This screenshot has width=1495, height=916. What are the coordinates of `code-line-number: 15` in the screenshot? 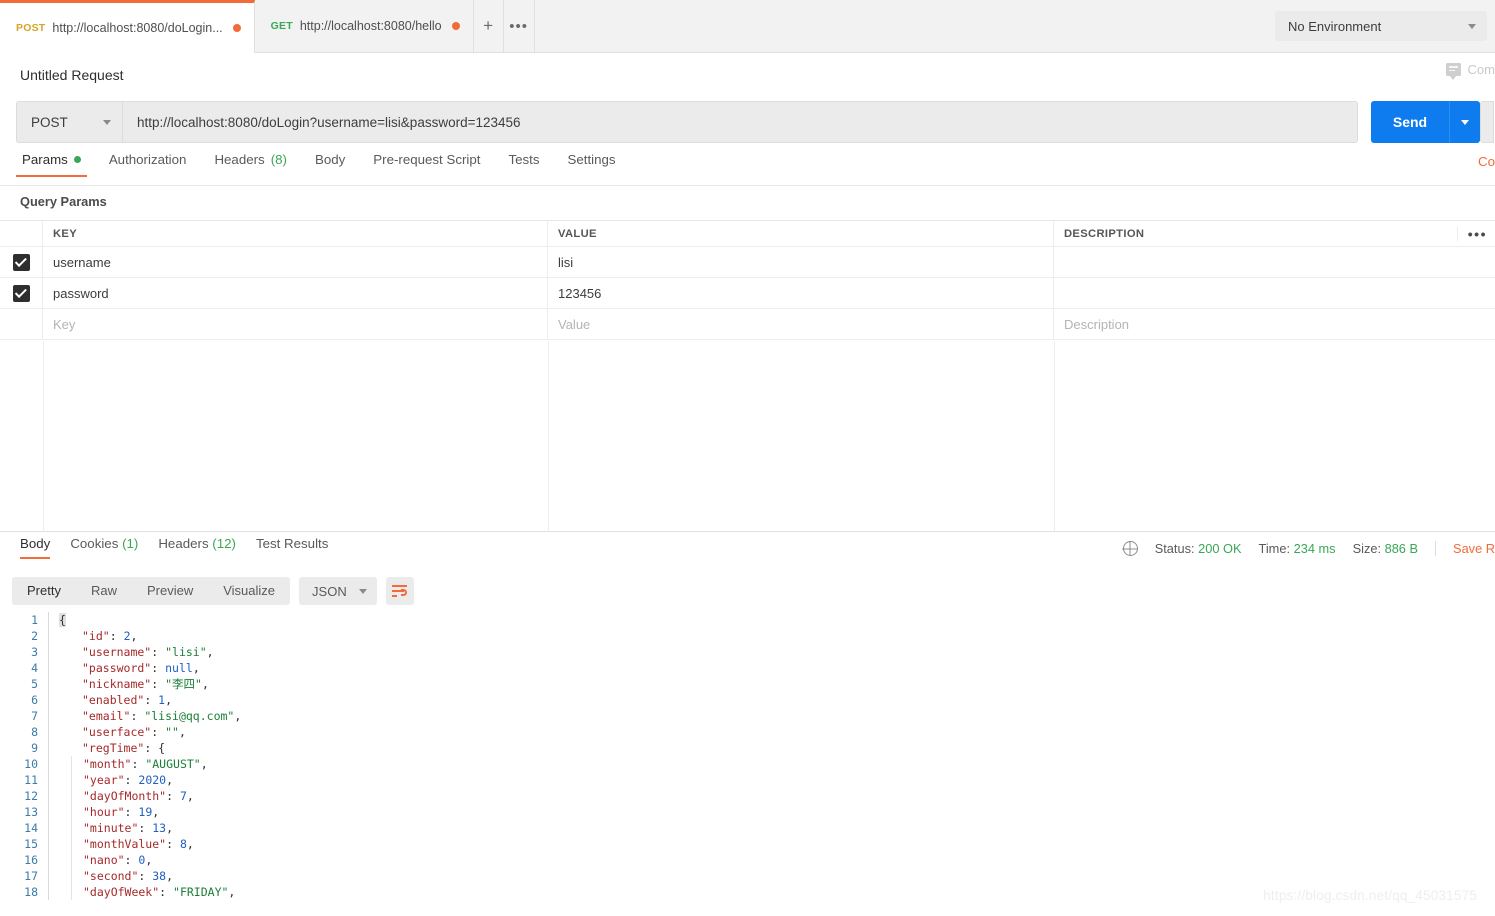 It's located at (31, 844).